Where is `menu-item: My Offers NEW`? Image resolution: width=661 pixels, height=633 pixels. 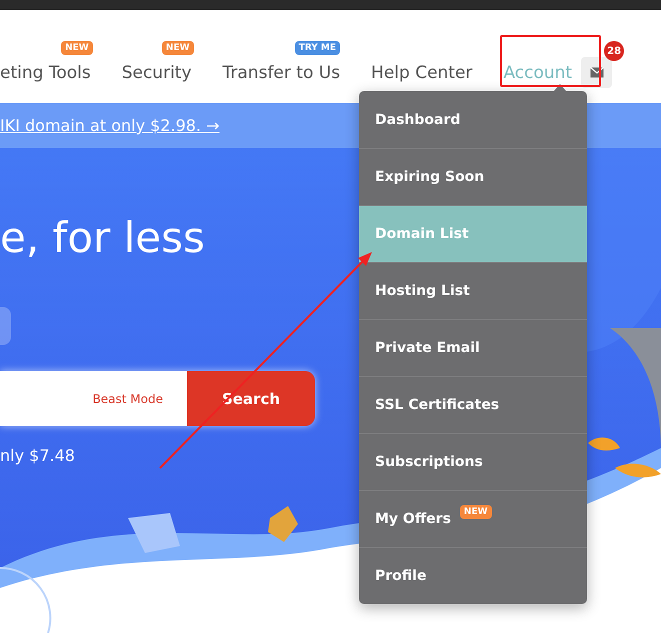 menu-item: My Offers NEW is located at coordinates (473, 518).